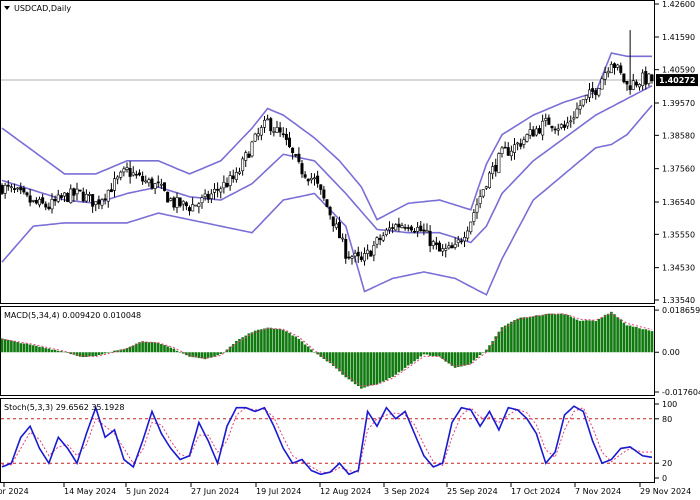  I want to click on macd-tick-label: 0.018659, so click(681, 310).